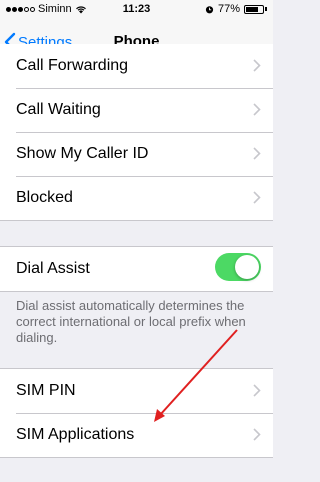  I want to click on row-label: Call Waiting, so click(58, 109).